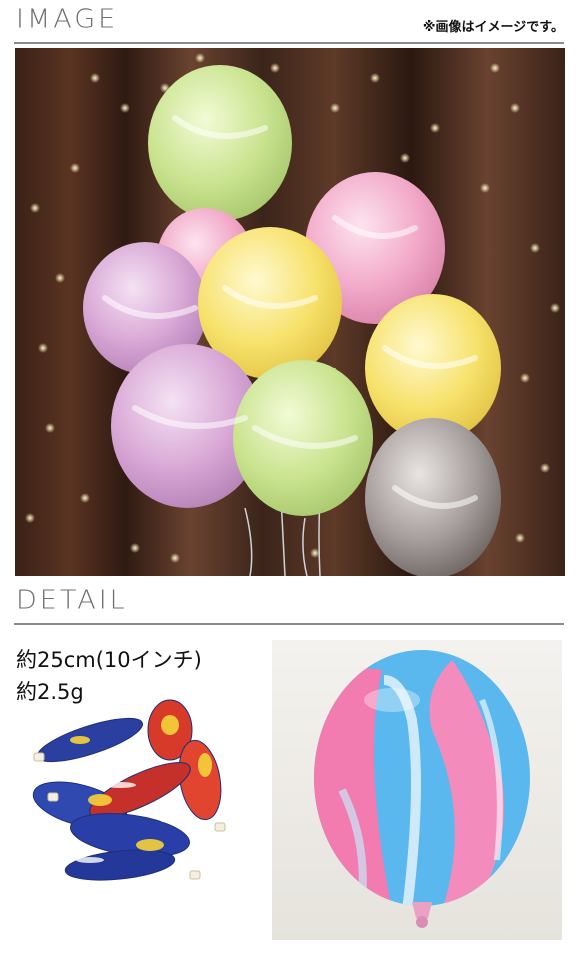 The width and height of the screenshot is (580, 960). I want to click on detail-divider, so click(289, 624).